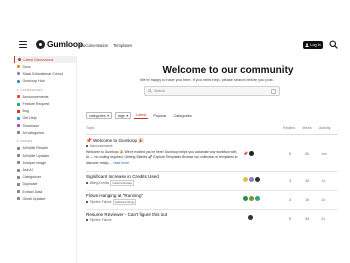 The width and height of the screenshot is (350, 263). What do you see at coordinates (290, 181) in the screenshot?
I see `reply-count: 3` at bounding box center [290, 181].